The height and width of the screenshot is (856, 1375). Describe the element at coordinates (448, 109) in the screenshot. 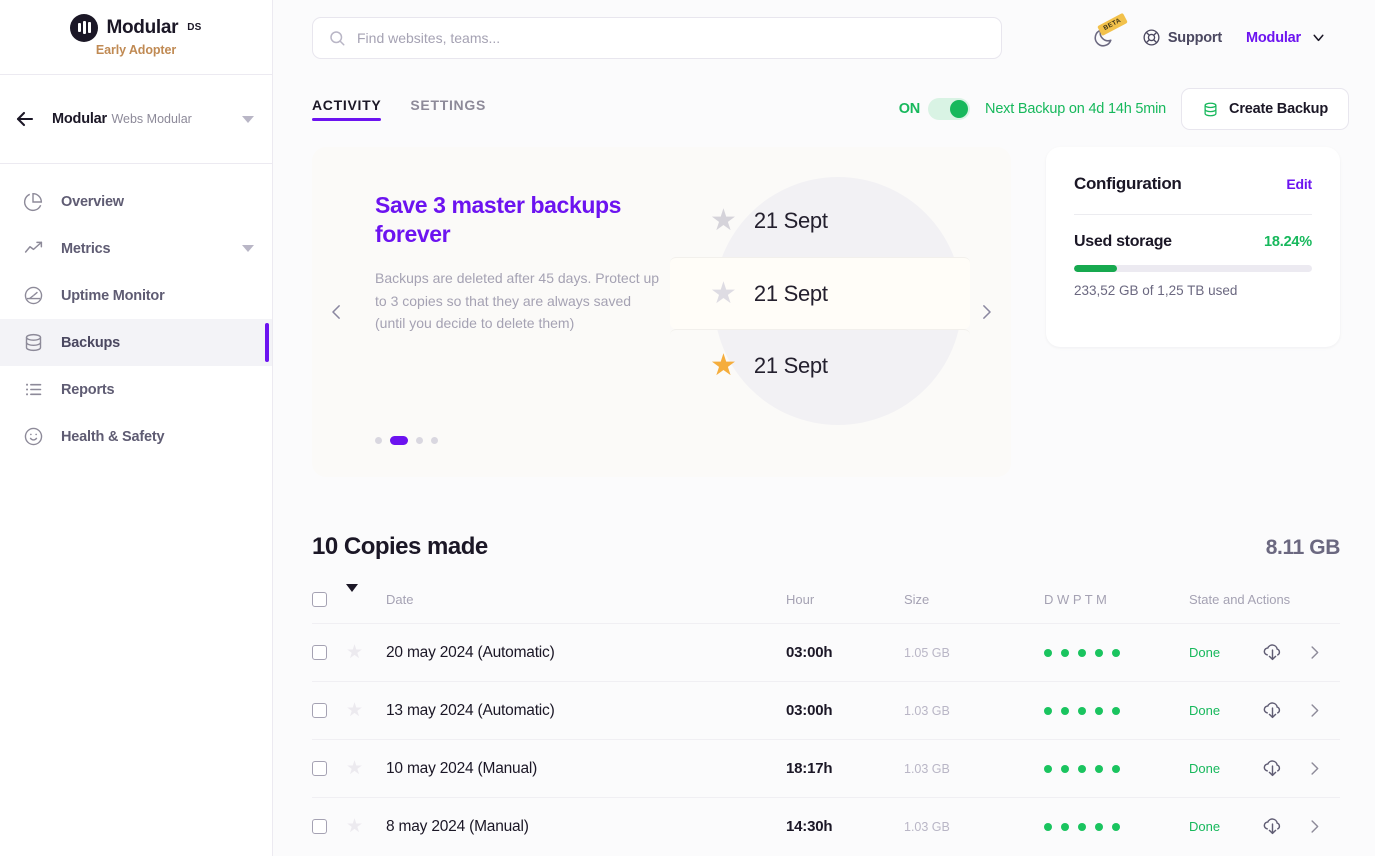

I see `tab-settings: SETTINGS` at that location.